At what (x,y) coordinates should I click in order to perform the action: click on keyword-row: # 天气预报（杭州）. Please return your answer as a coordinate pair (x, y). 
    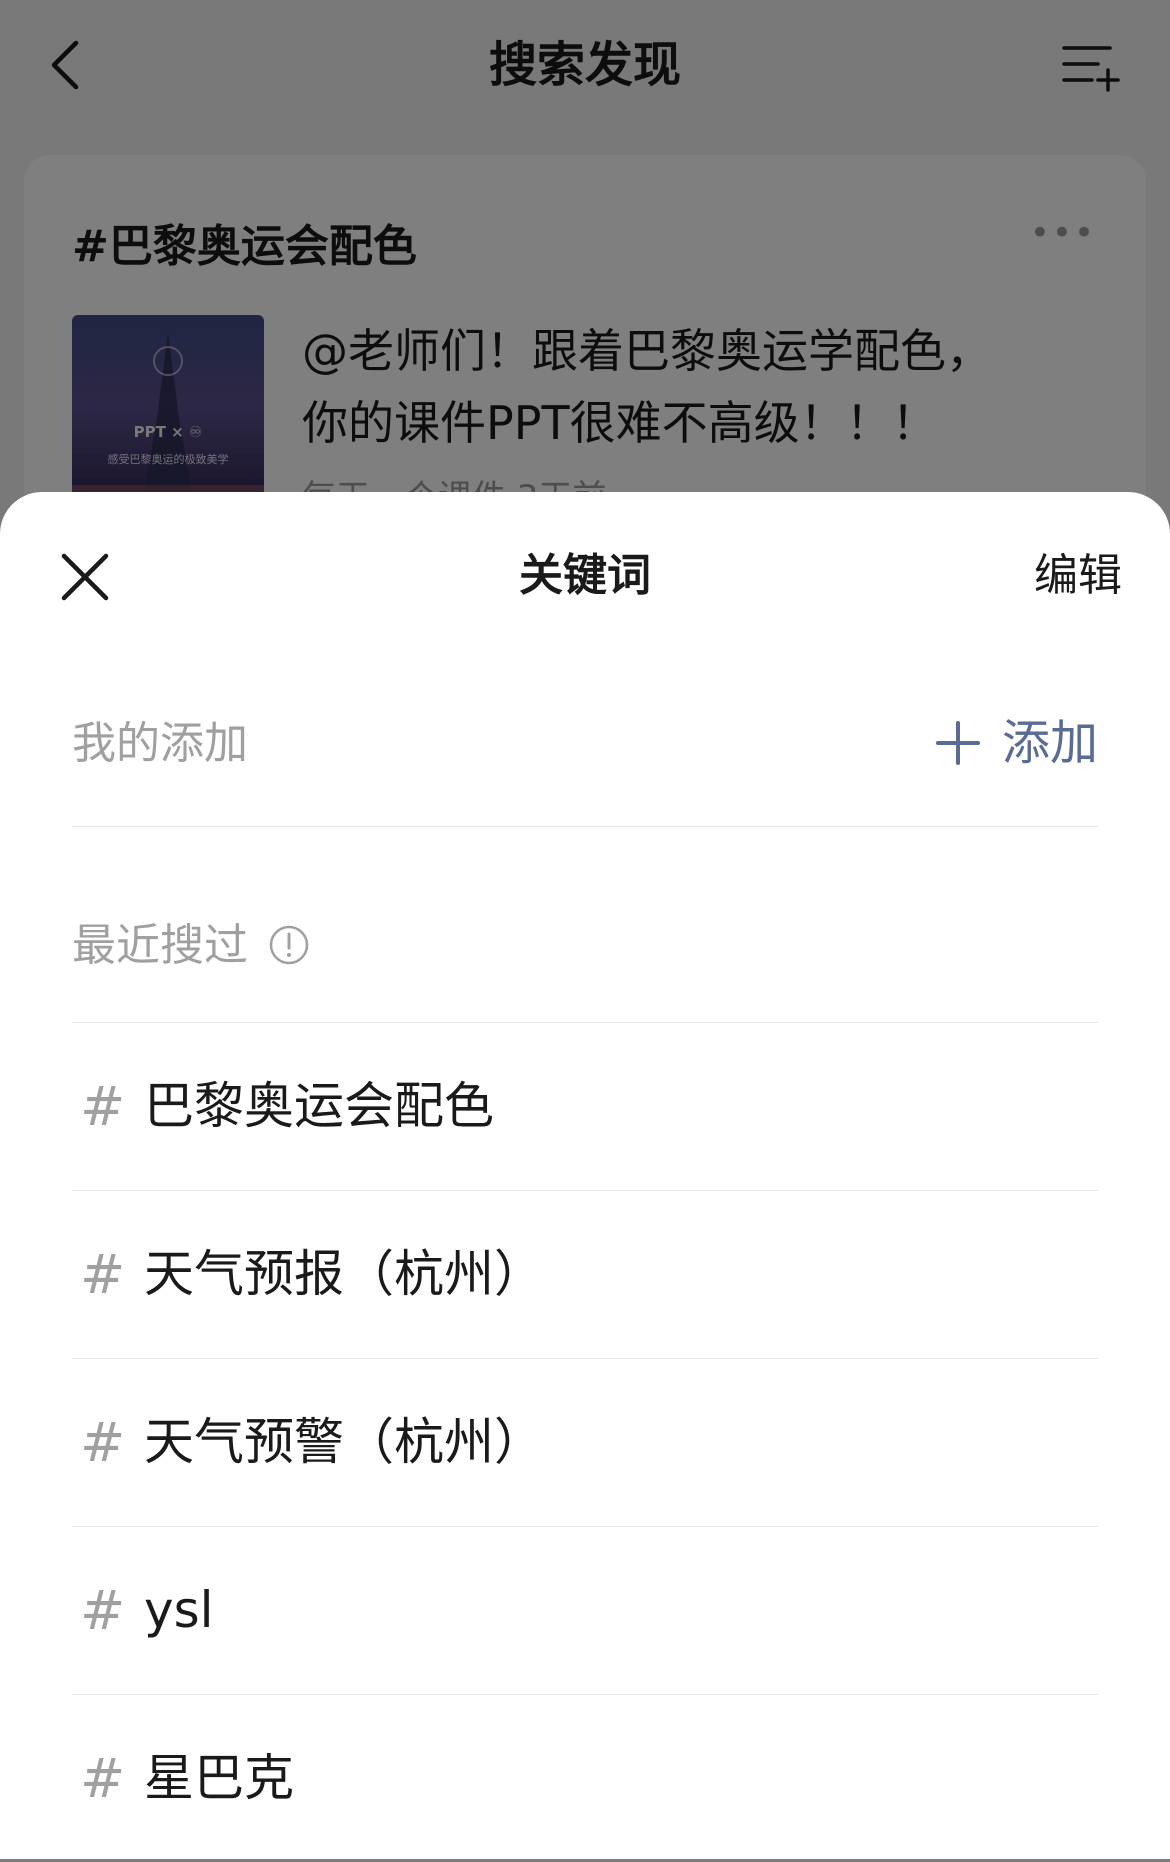
    Looking at the image, I should click on (585, 1275).